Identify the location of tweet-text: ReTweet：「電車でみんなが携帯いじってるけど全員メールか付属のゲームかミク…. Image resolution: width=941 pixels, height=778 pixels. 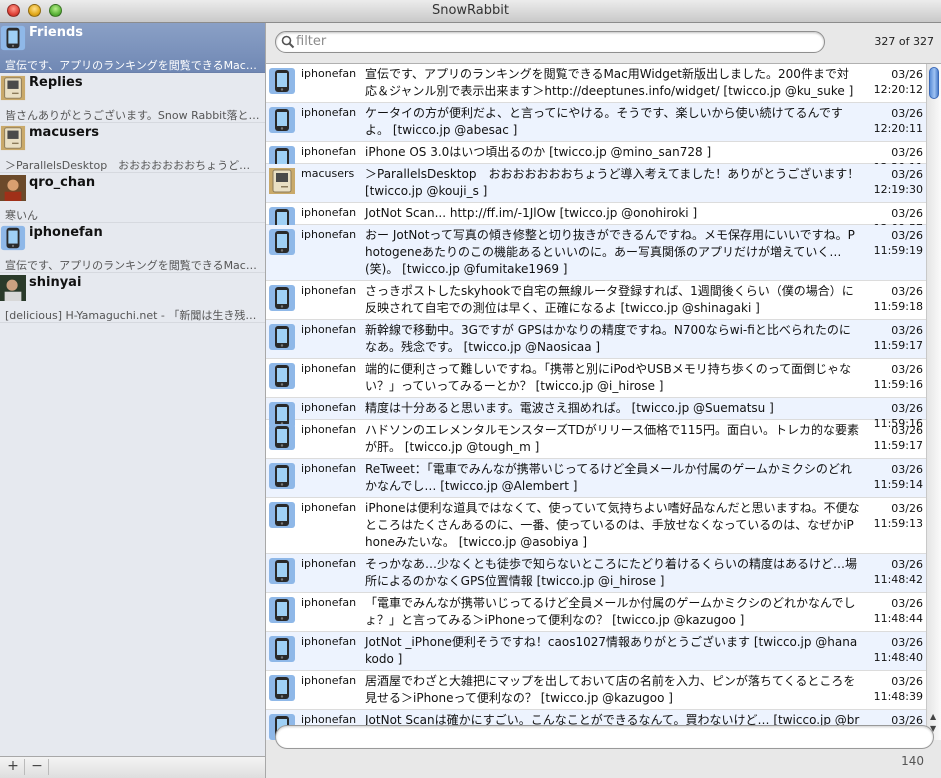
(608, 477).